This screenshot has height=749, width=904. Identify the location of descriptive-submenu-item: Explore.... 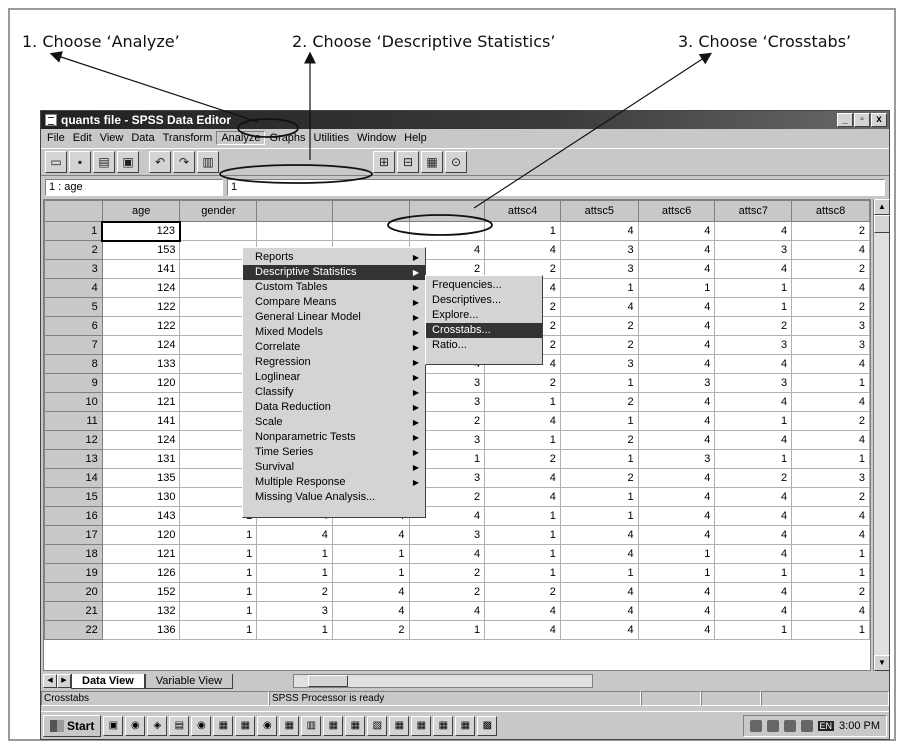
(484, 315).